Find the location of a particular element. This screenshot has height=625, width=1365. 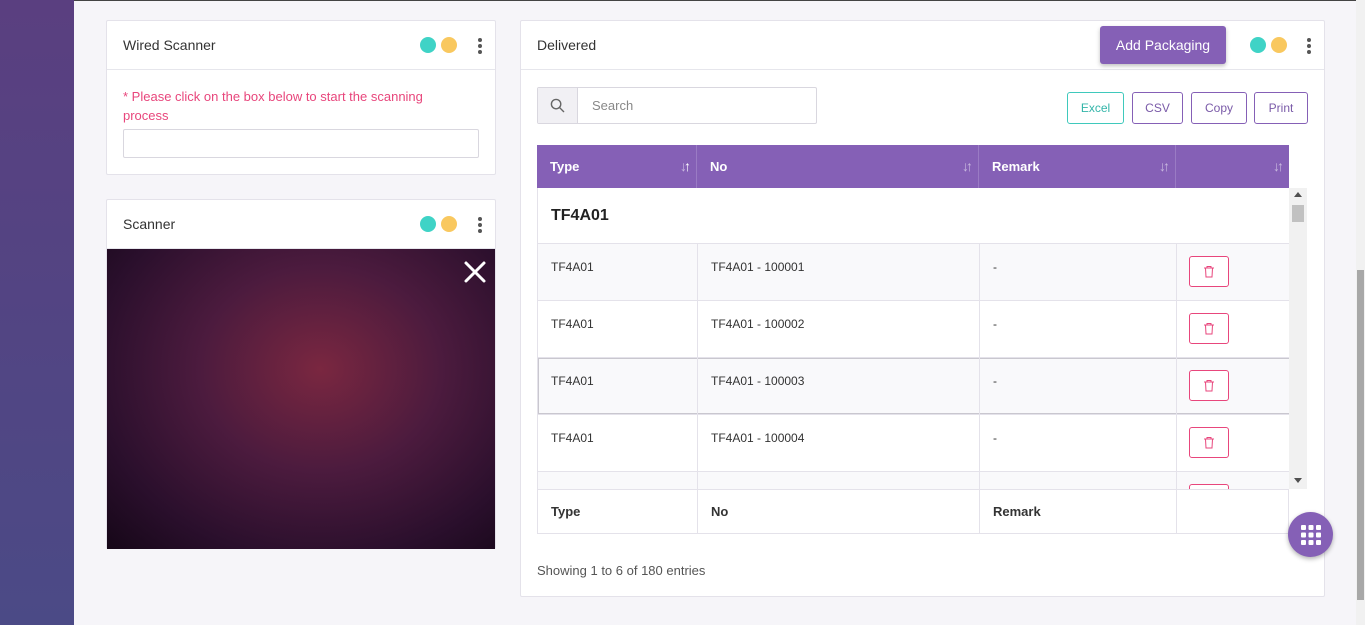

table-footer: Type No Remark is located at coordinates (913, 511).